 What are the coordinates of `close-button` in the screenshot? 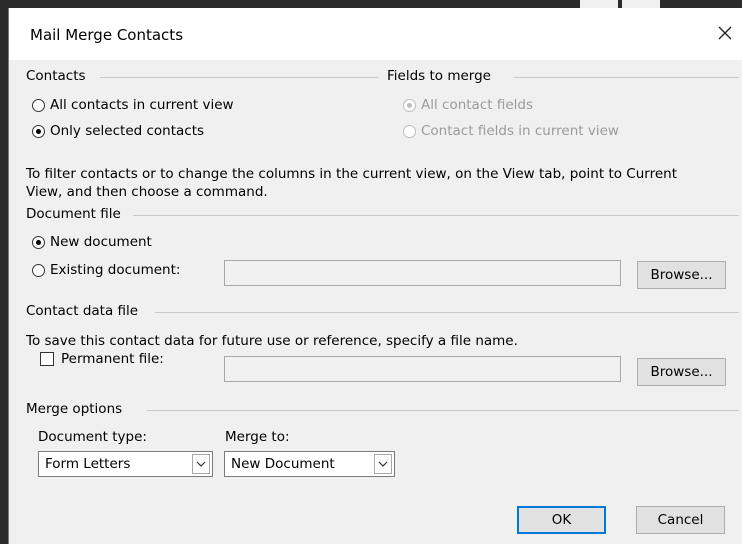 It's located at (725, 33).